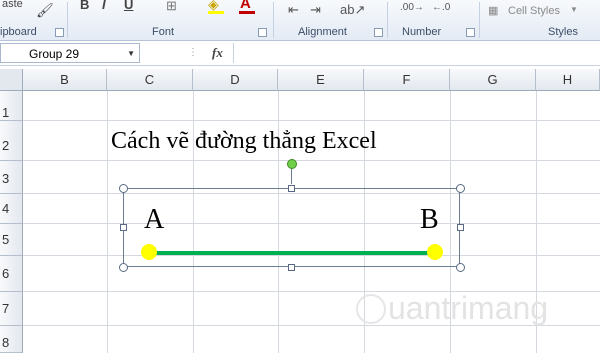 This screenshot has height=360, width=600. What do you see at coordinates (412, 7) in the screenshot?
I see `increase-decimal-icon: .00→` at bounding box center [412, 7].